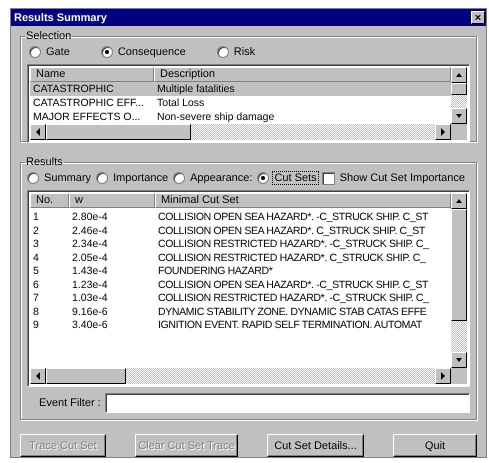  What do you see at coordinates (67, 178) in the screenshot?
I see `radio-label: Summary` at bounding box center [67, 178].